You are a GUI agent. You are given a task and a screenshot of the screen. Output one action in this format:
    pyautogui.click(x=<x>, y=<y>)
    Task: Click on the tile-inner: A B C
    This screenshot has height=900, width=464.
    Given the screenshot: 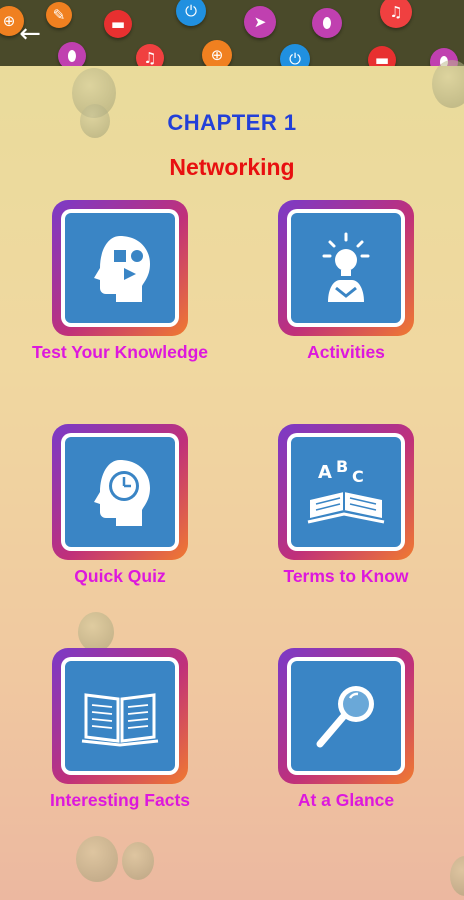 What is the action you would take?
    pyautogui.click(x=346, y=492)
    